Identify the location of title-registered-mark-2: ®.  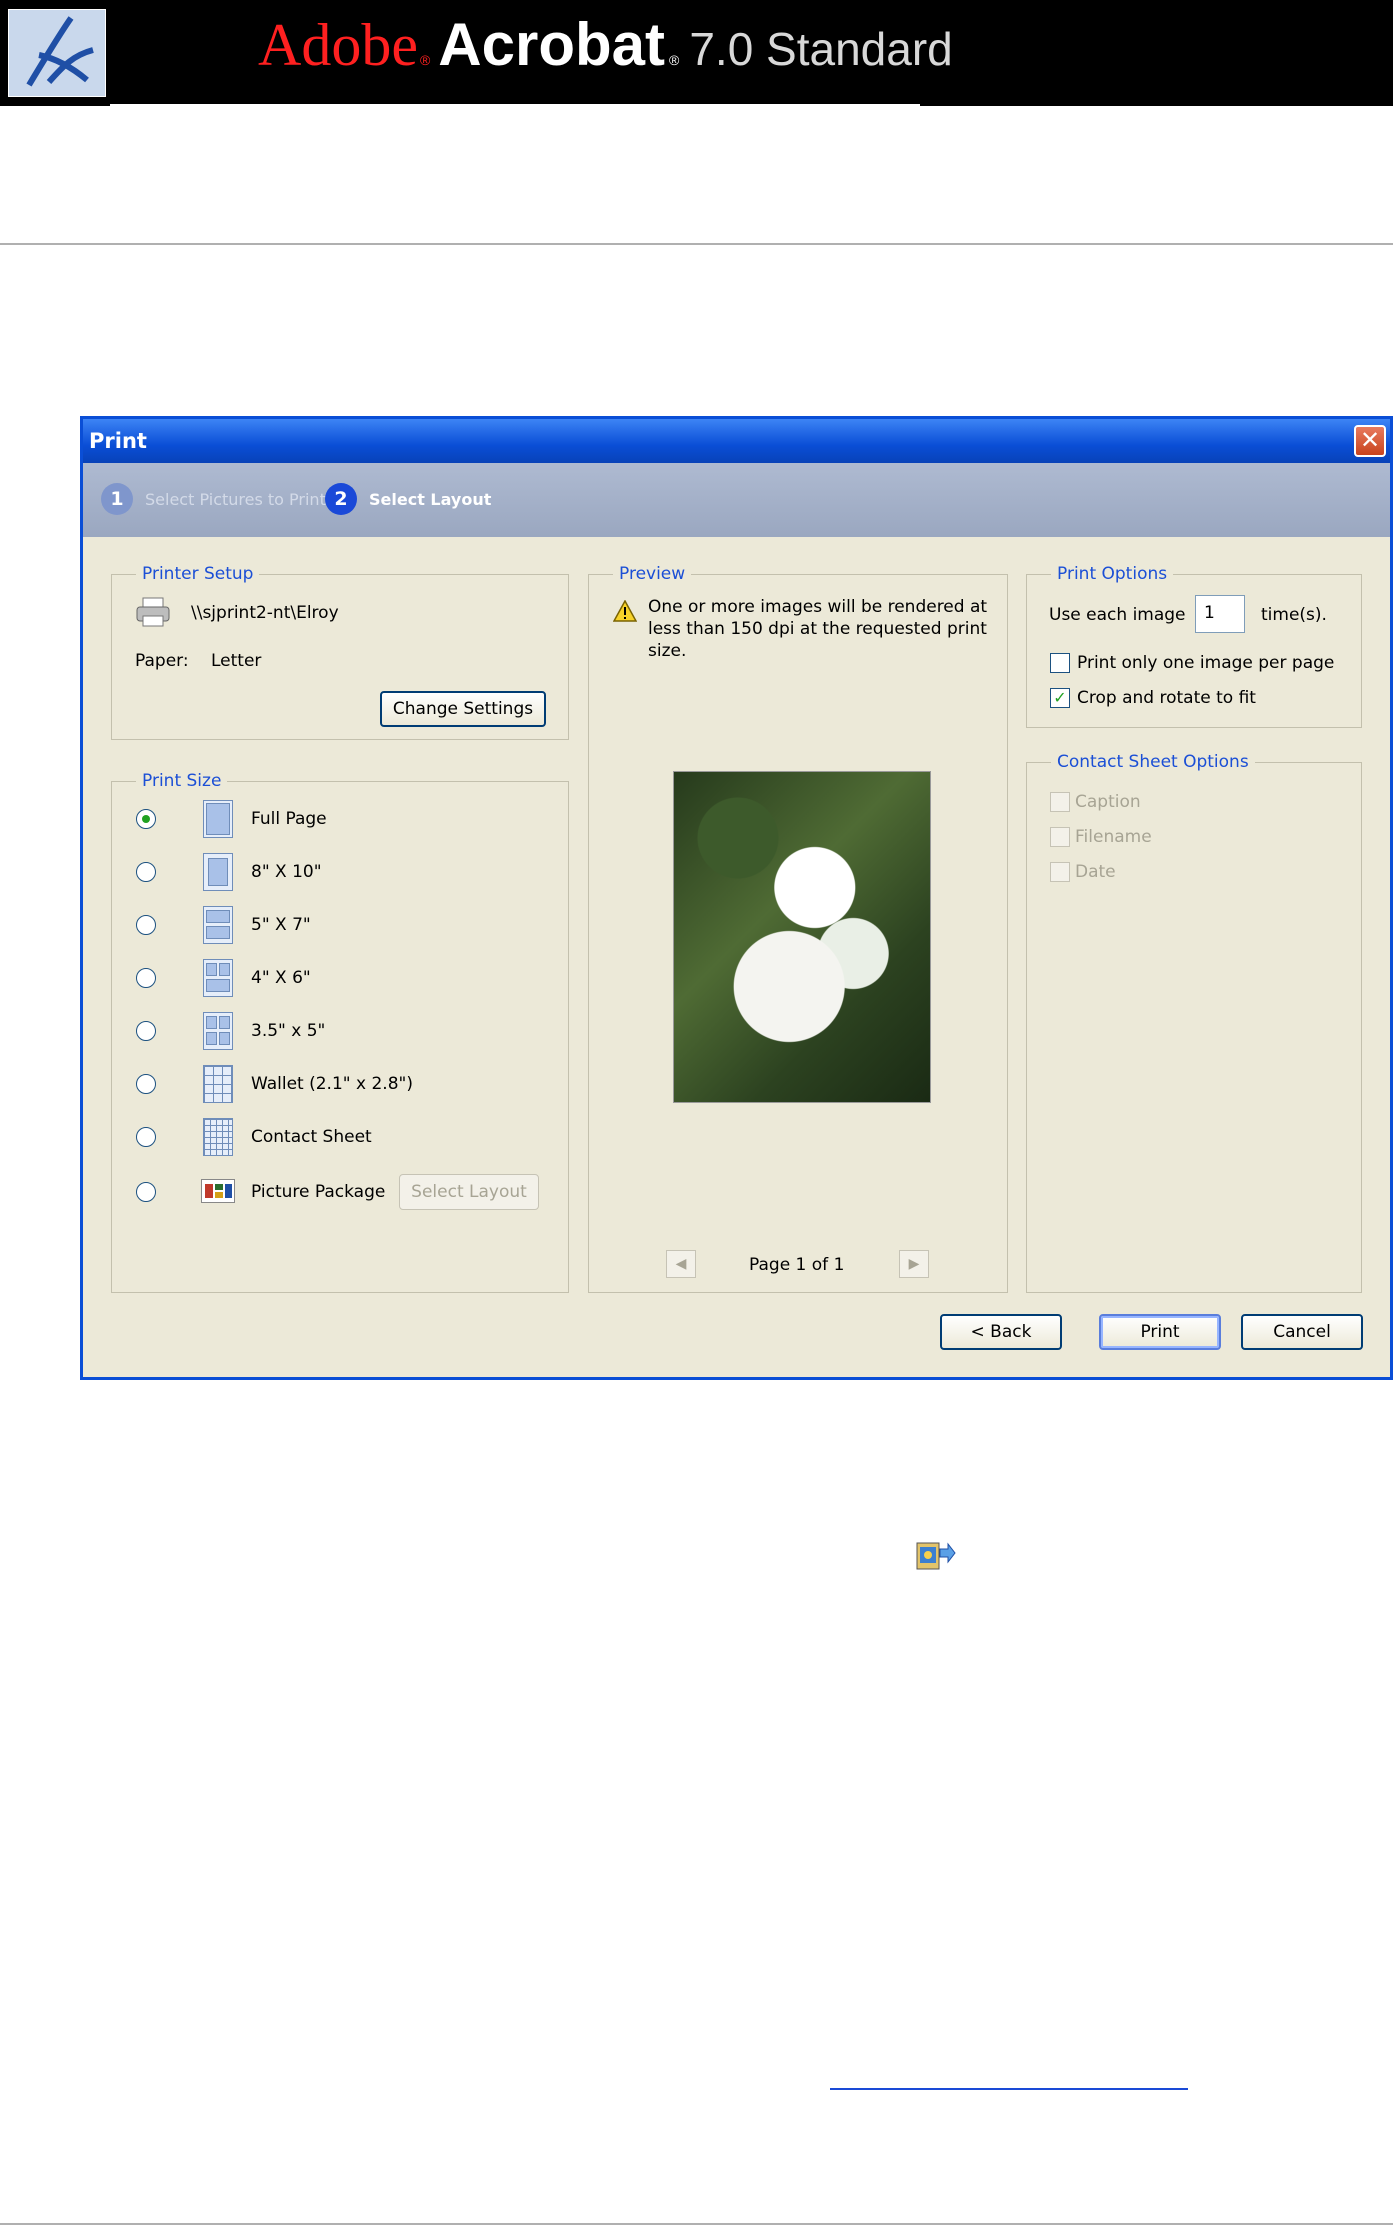
(674, 60).